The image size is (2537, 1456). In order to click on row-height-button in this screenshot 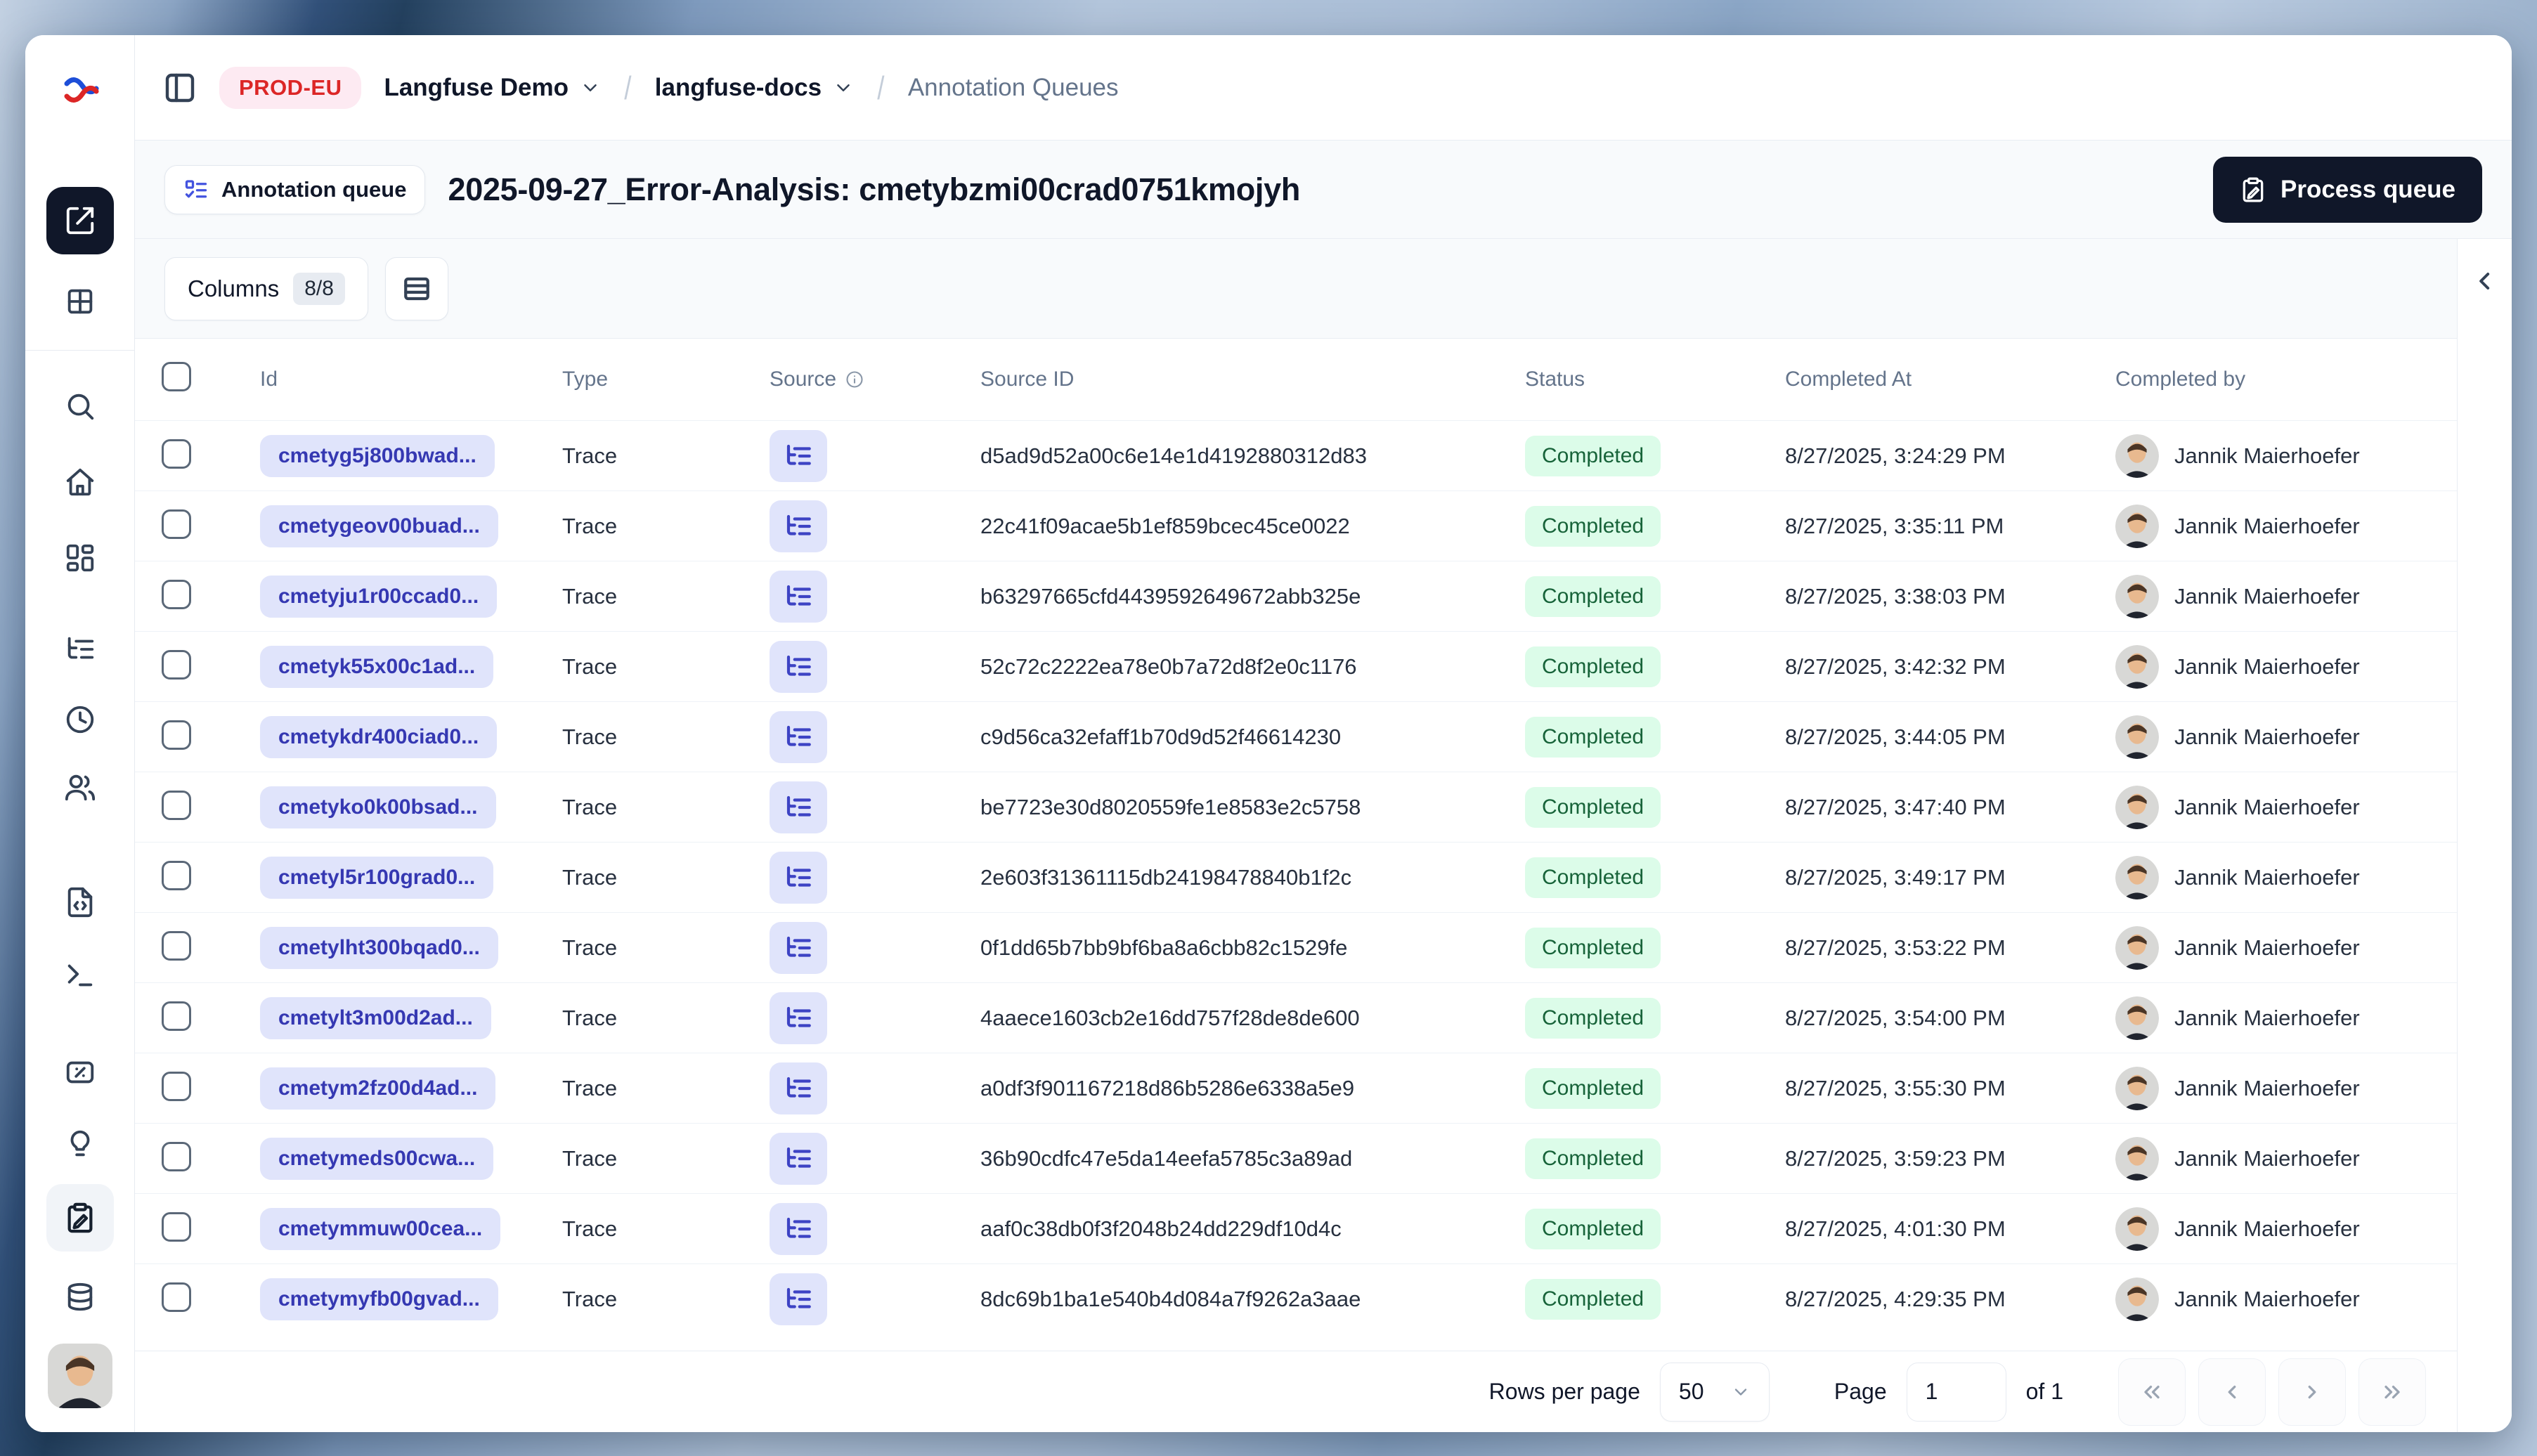, I will do `click(416, 288)`.